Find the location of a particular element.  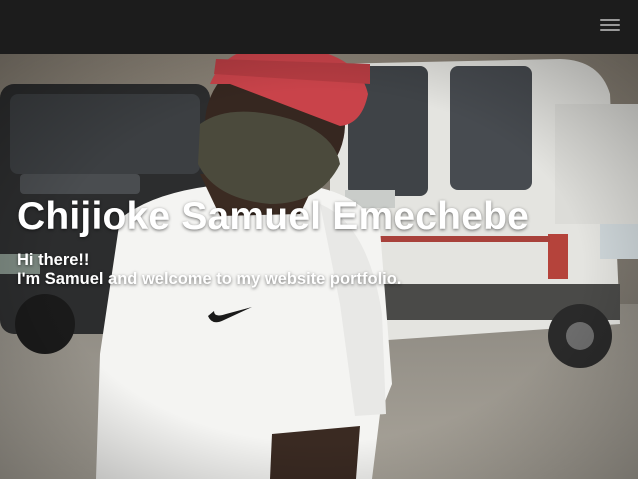

top-navbar is located at coordinates (319, 27).